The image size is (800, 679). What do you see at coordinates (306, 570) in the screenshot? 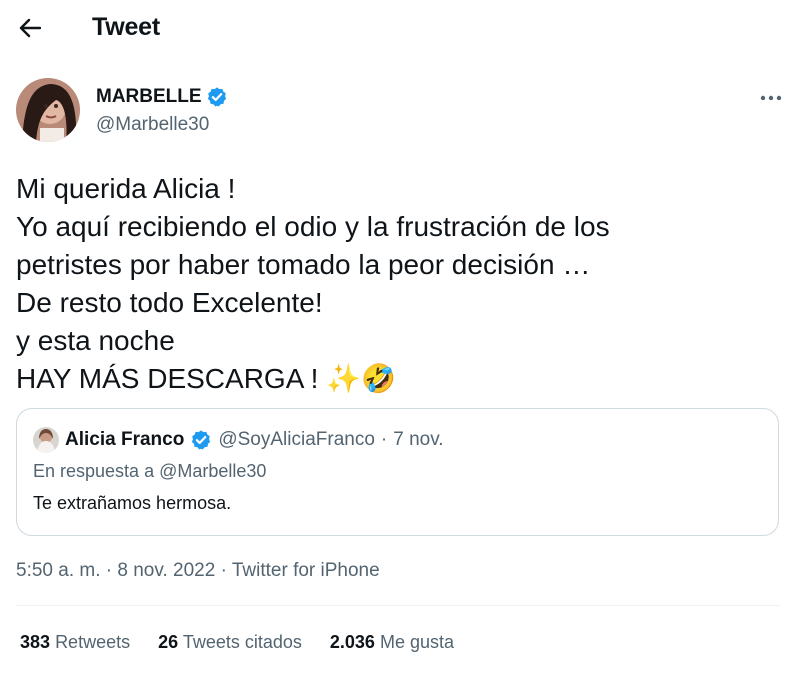
I see `tweet-source: Twitter for iPhone` at bounding box center [306, 570].